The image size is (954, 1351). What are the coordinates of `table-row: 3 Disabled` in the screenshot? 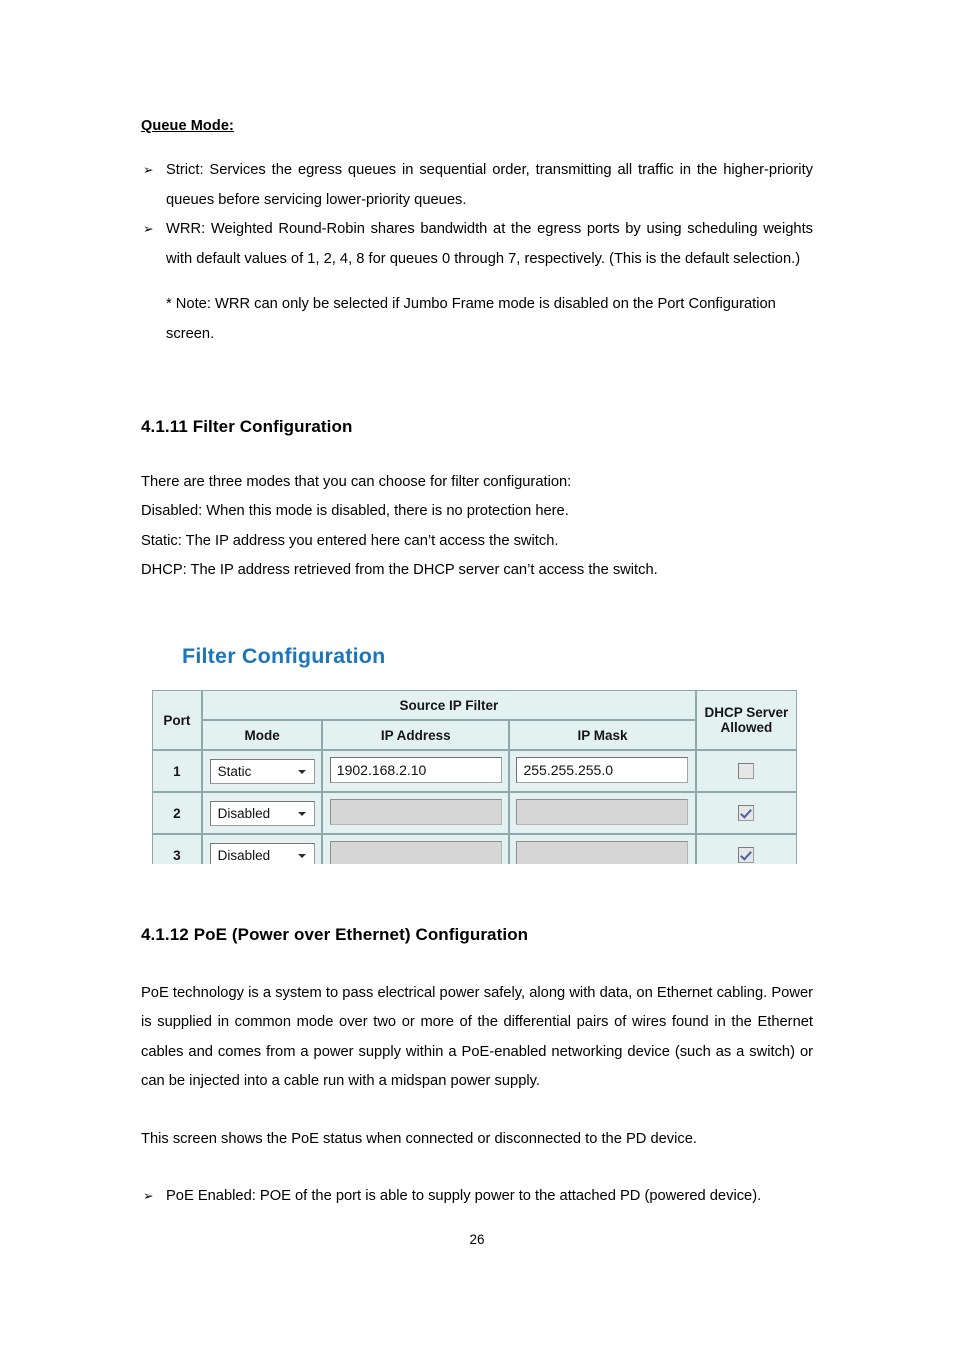 It's located at (474, 849).